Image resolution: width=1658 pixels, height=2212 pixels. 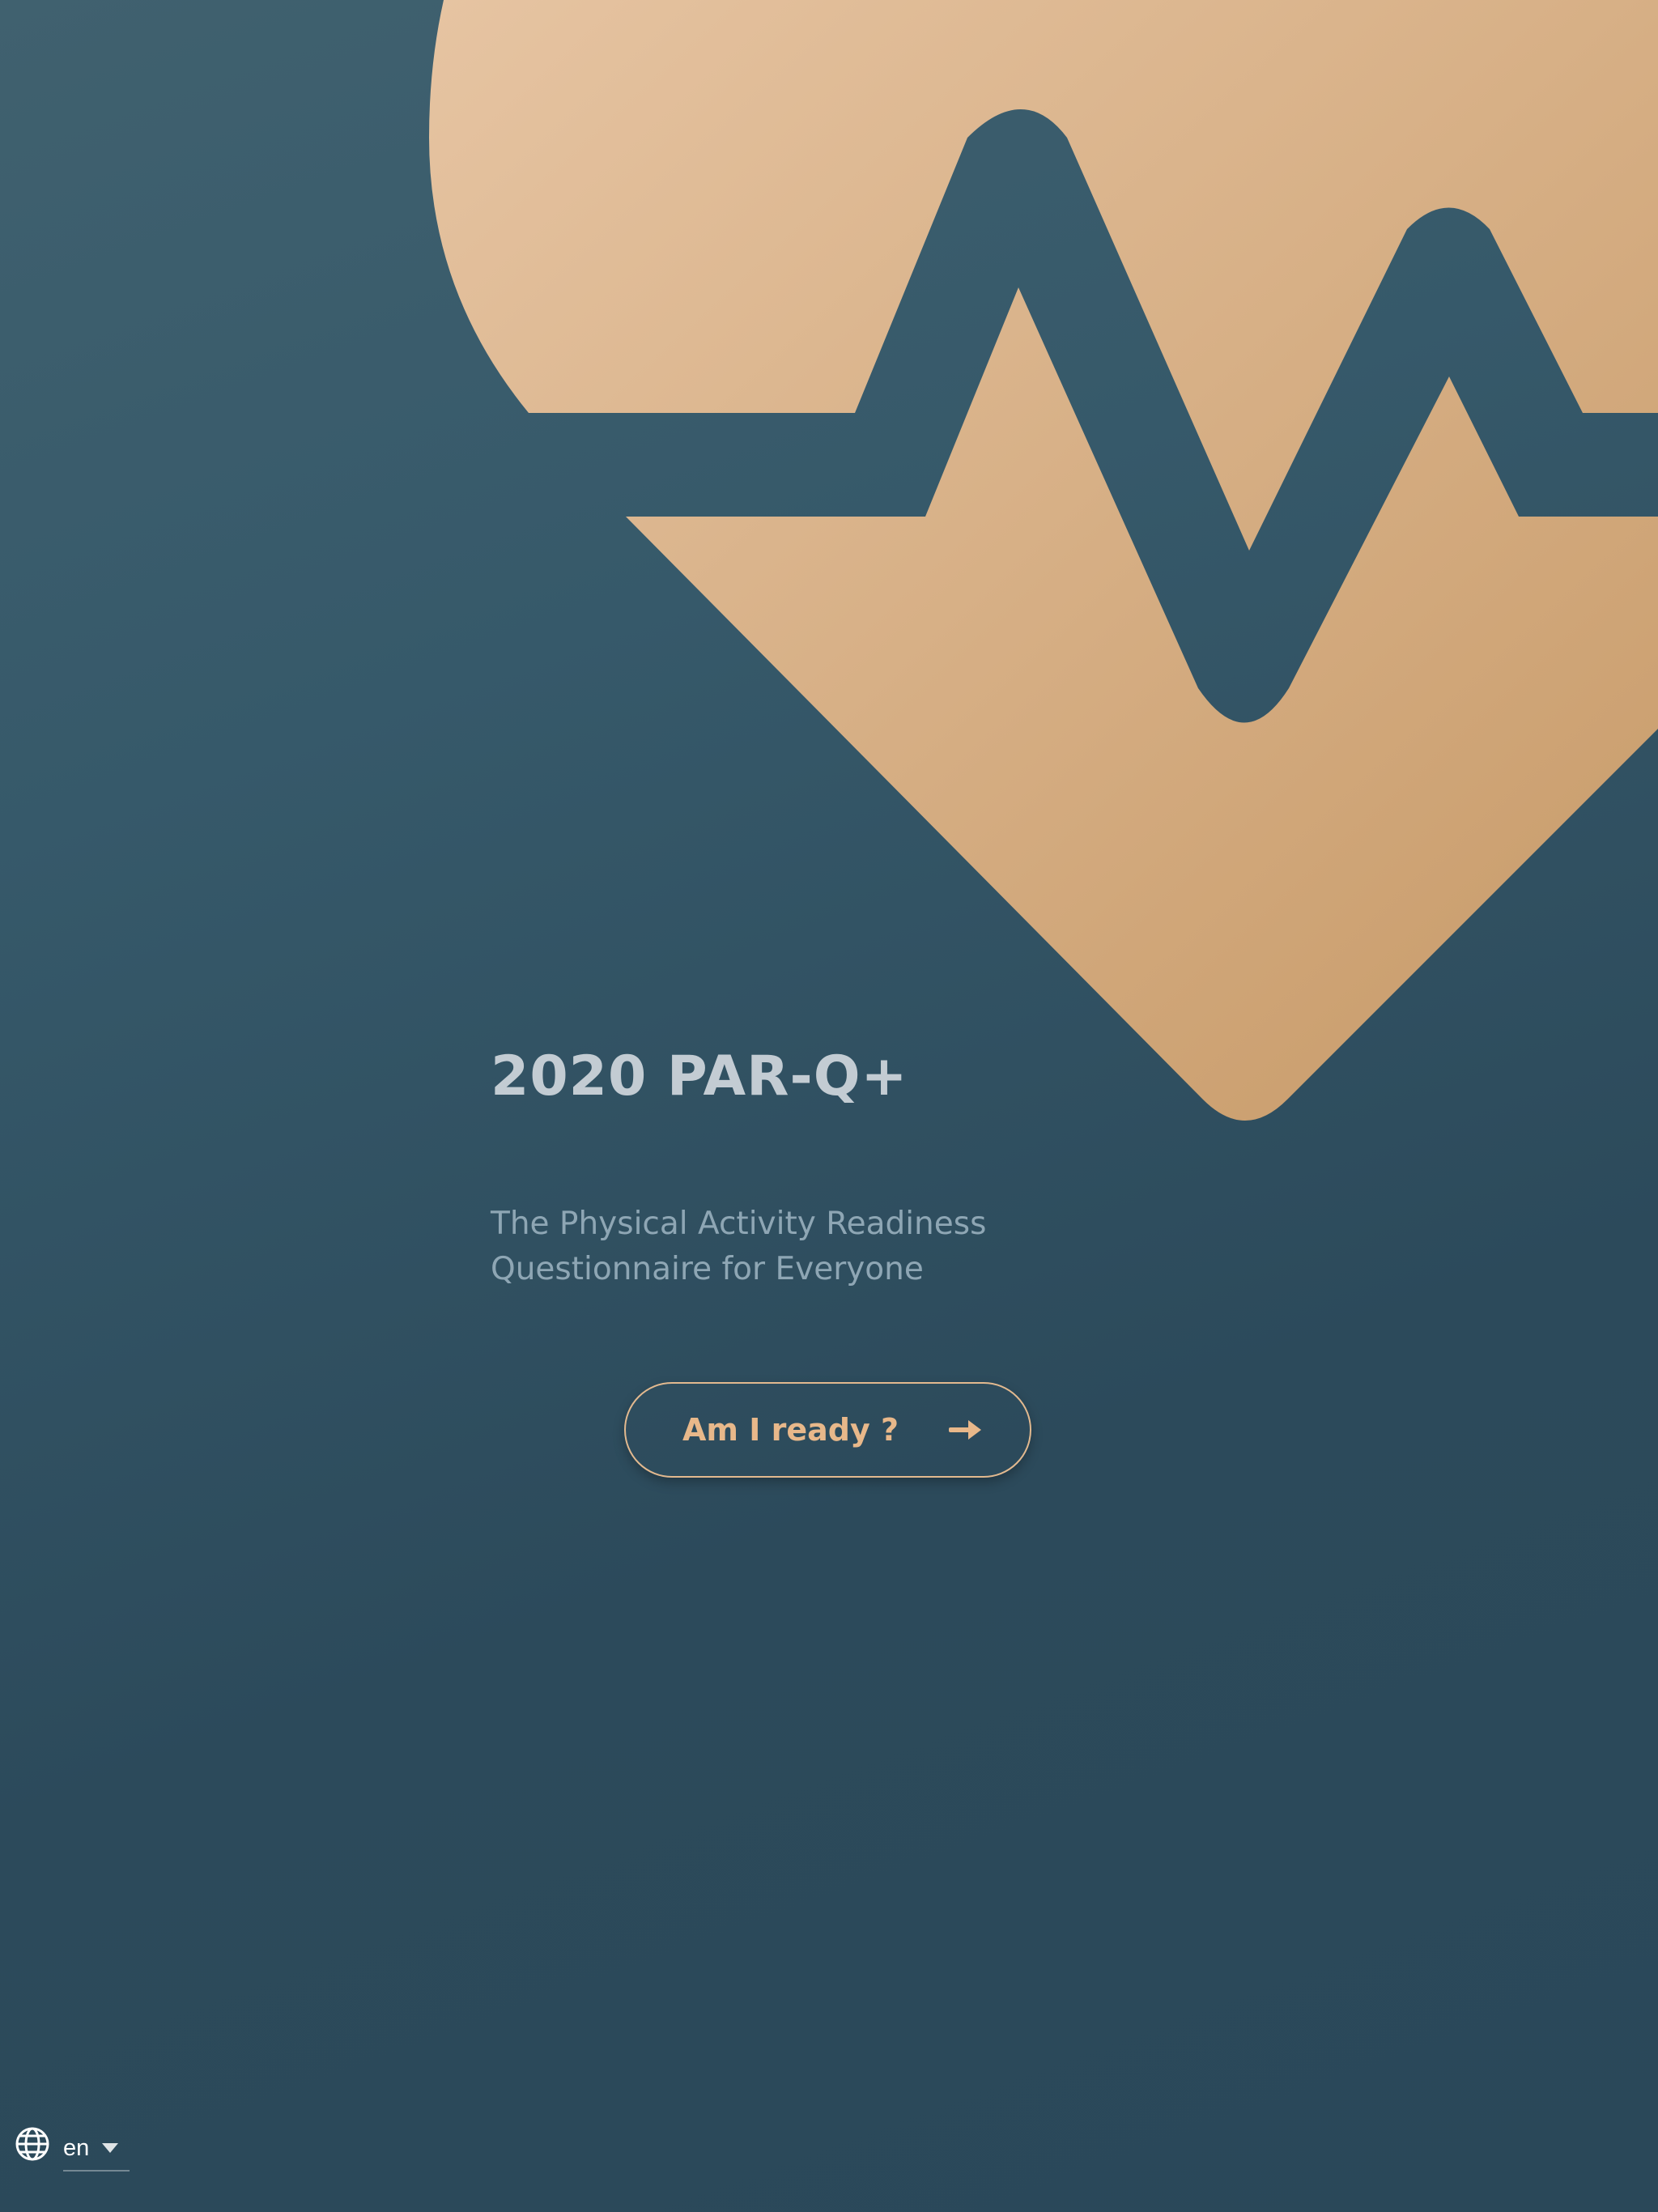 I want to click on language-switcher: en, so click(x=72, y=2147).